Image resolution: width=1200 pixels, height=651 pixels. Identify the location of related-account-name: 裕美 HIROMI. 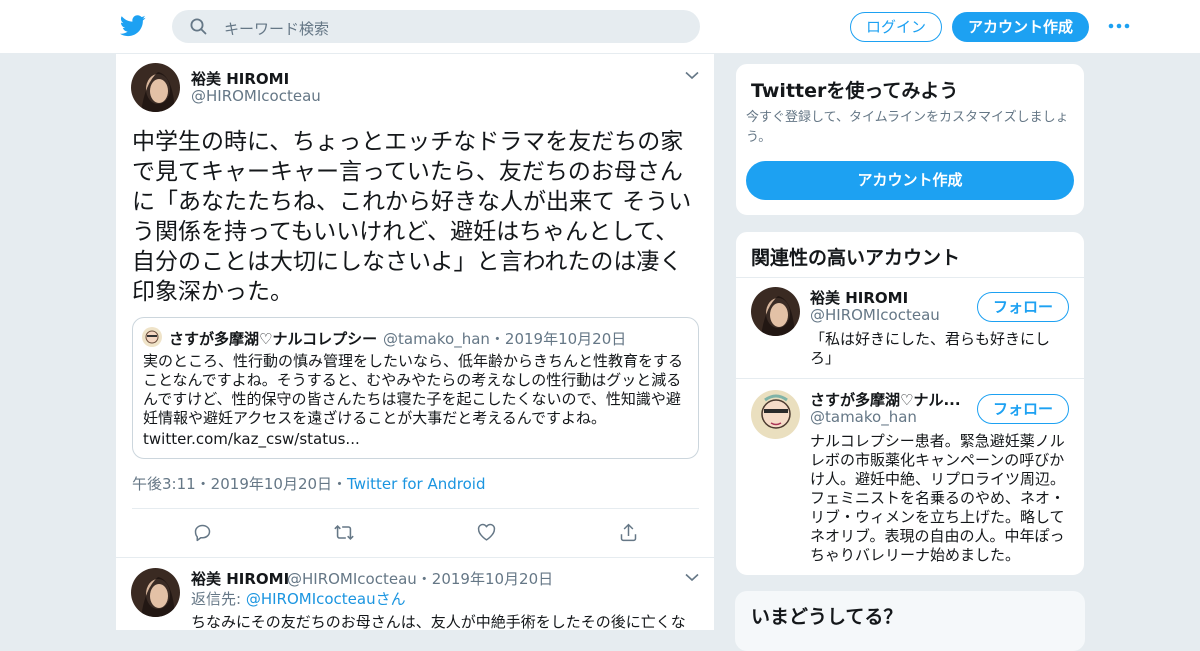
(859, 297).